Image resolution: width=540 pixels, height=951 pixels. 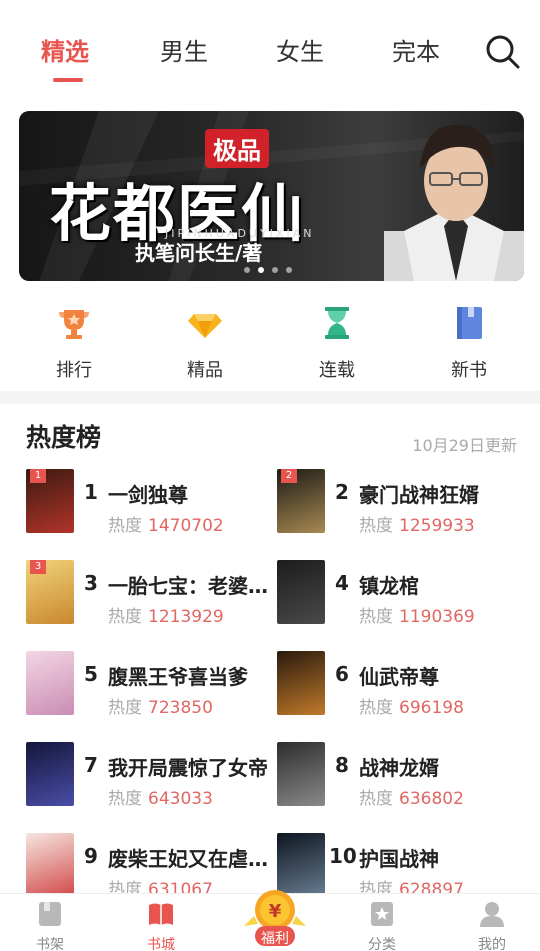 What do you see at coordinates (38, 567) in the screenshot?
I see `rank-badge: 3` at bounding box center [38, 567].